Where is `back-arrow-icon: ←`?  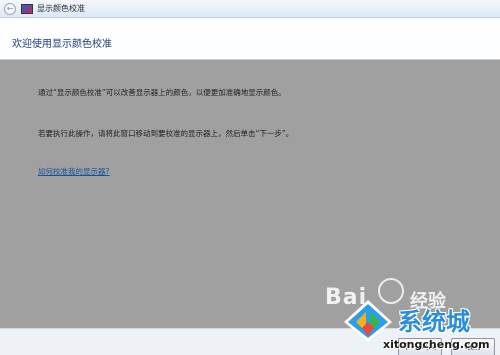 back-arrow-icon: ← is located at coordinates (10, 8).